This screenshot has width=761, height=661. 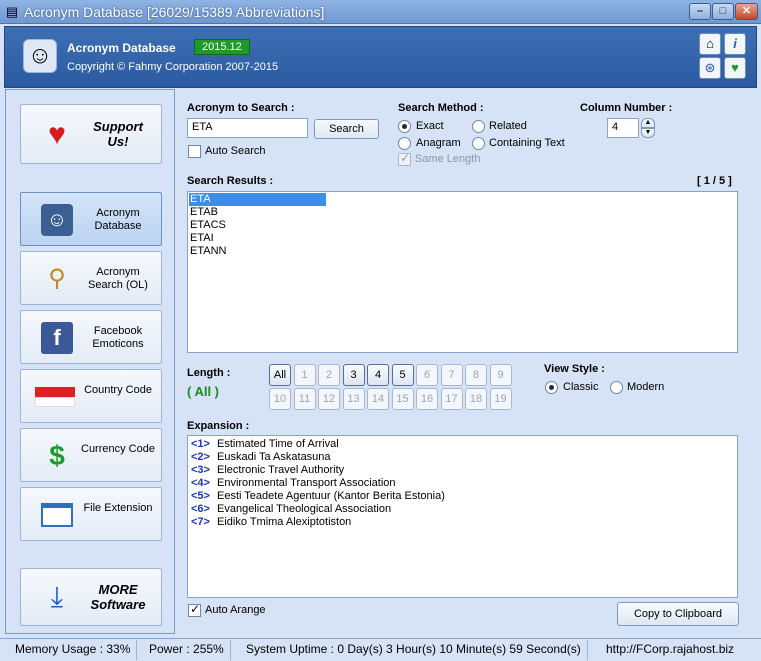 What do you see at coordinates (57, 134) in the screenshot?
I see `heart-icon: ♥` at bounding box center [57, 134].